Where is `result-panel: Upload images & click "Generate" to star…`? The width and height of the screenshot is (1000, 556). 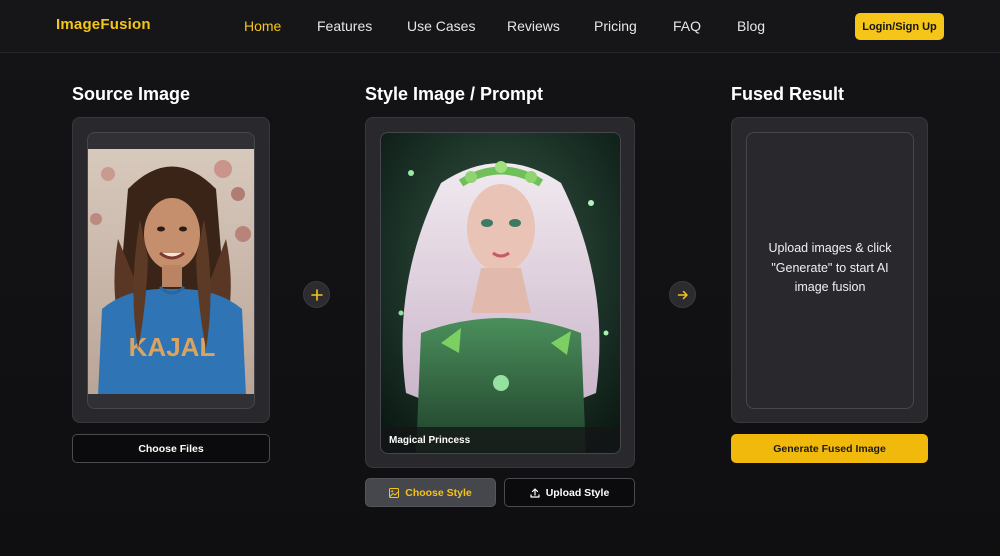 result-panel: Upload images & click "Generate" to star… is located at coordinates (829, 270).